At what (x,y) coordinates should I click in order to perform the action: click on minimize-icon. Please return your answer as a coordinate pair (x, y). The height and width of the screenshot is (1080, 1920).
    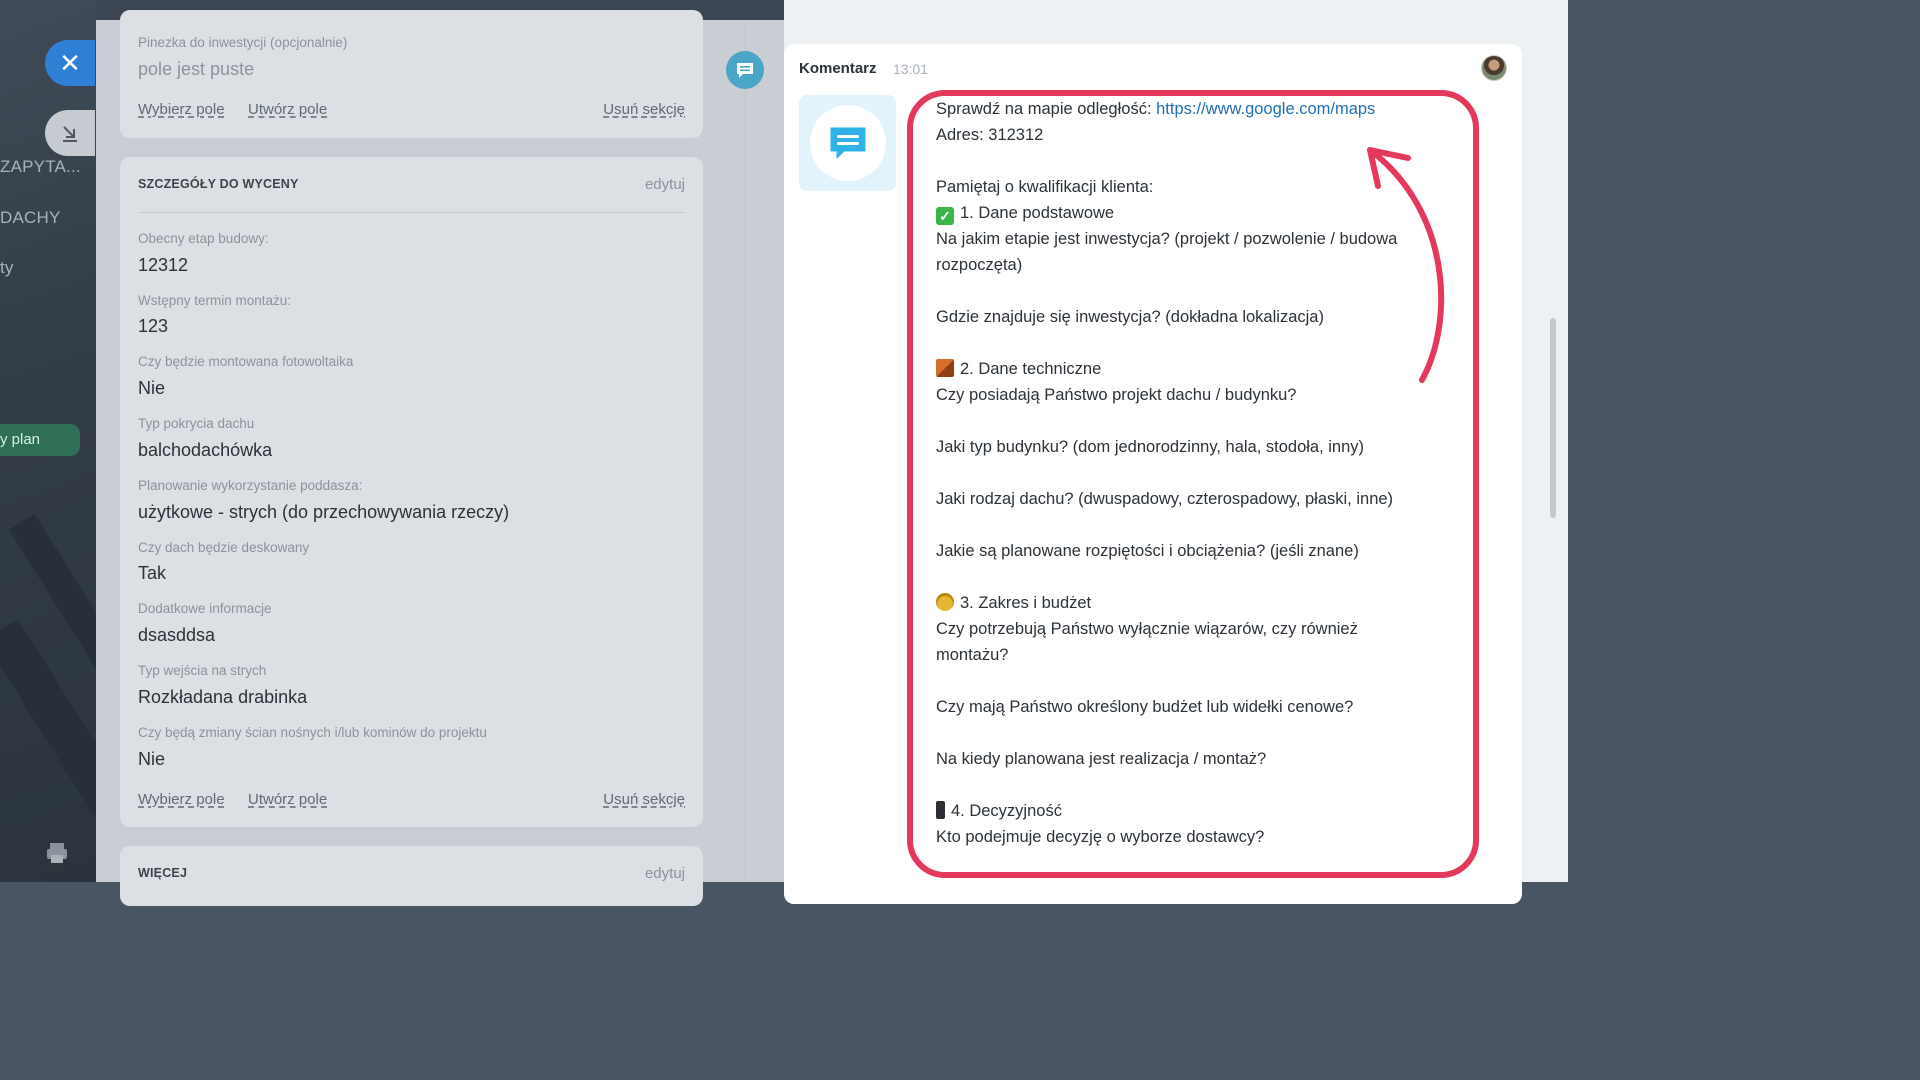
    Looking at the image, I should click on (70, 134).